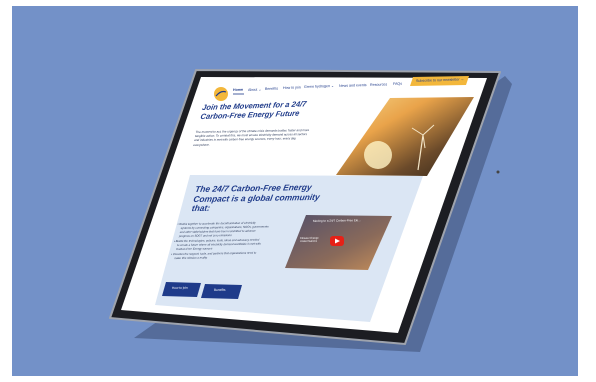 Image resolution: width=596 pixels, height=382 pixels. Describe the element at coordinates (271, 89) in the screenshot. I see `nav-benefits: Benefits` at that location.